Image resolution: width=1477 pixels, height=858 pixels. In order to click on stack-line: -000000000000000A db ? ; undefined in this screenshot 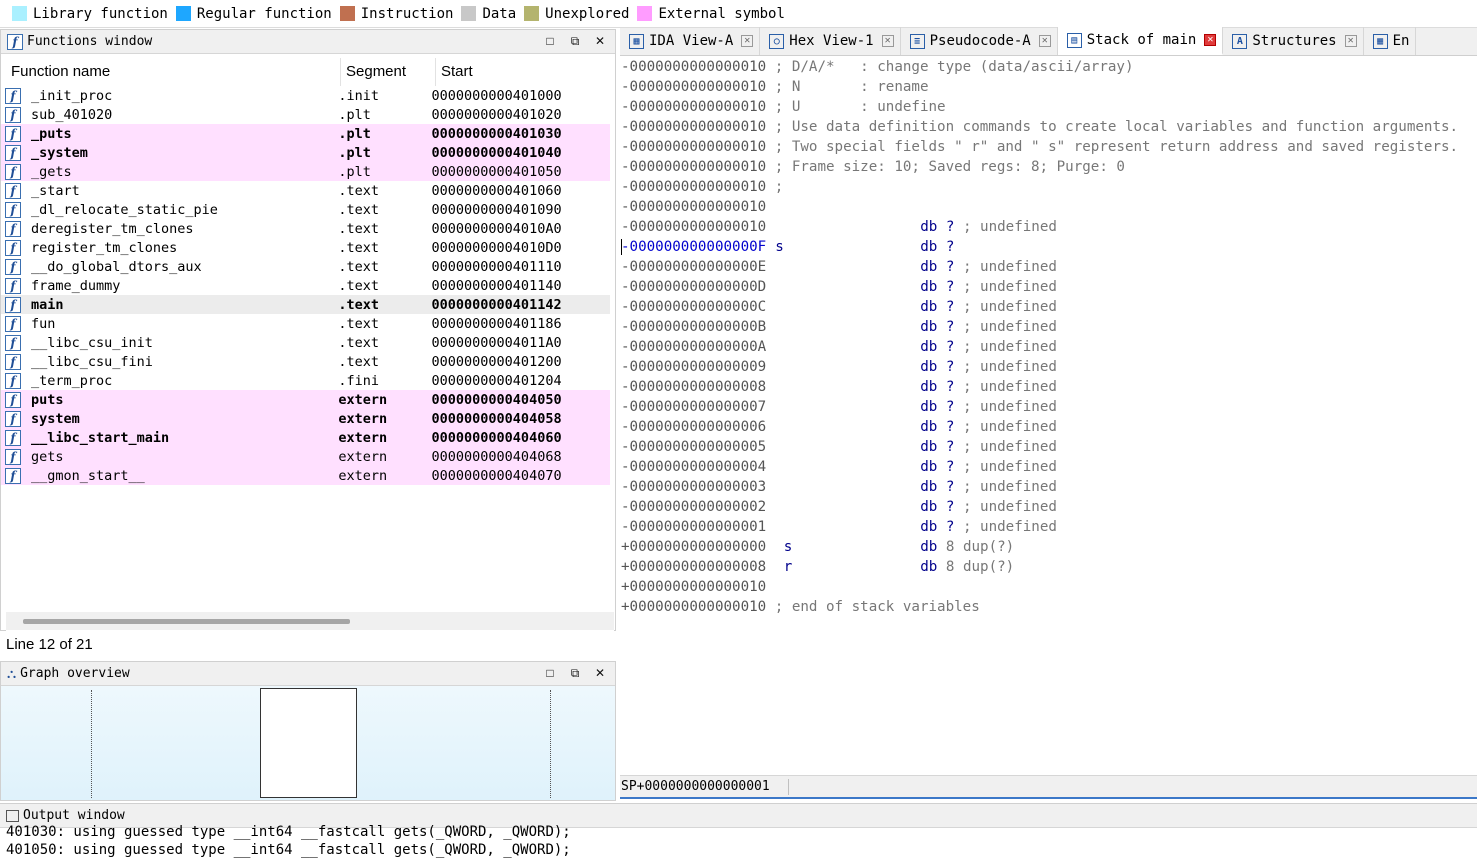, I will do `click(839, 347)`.